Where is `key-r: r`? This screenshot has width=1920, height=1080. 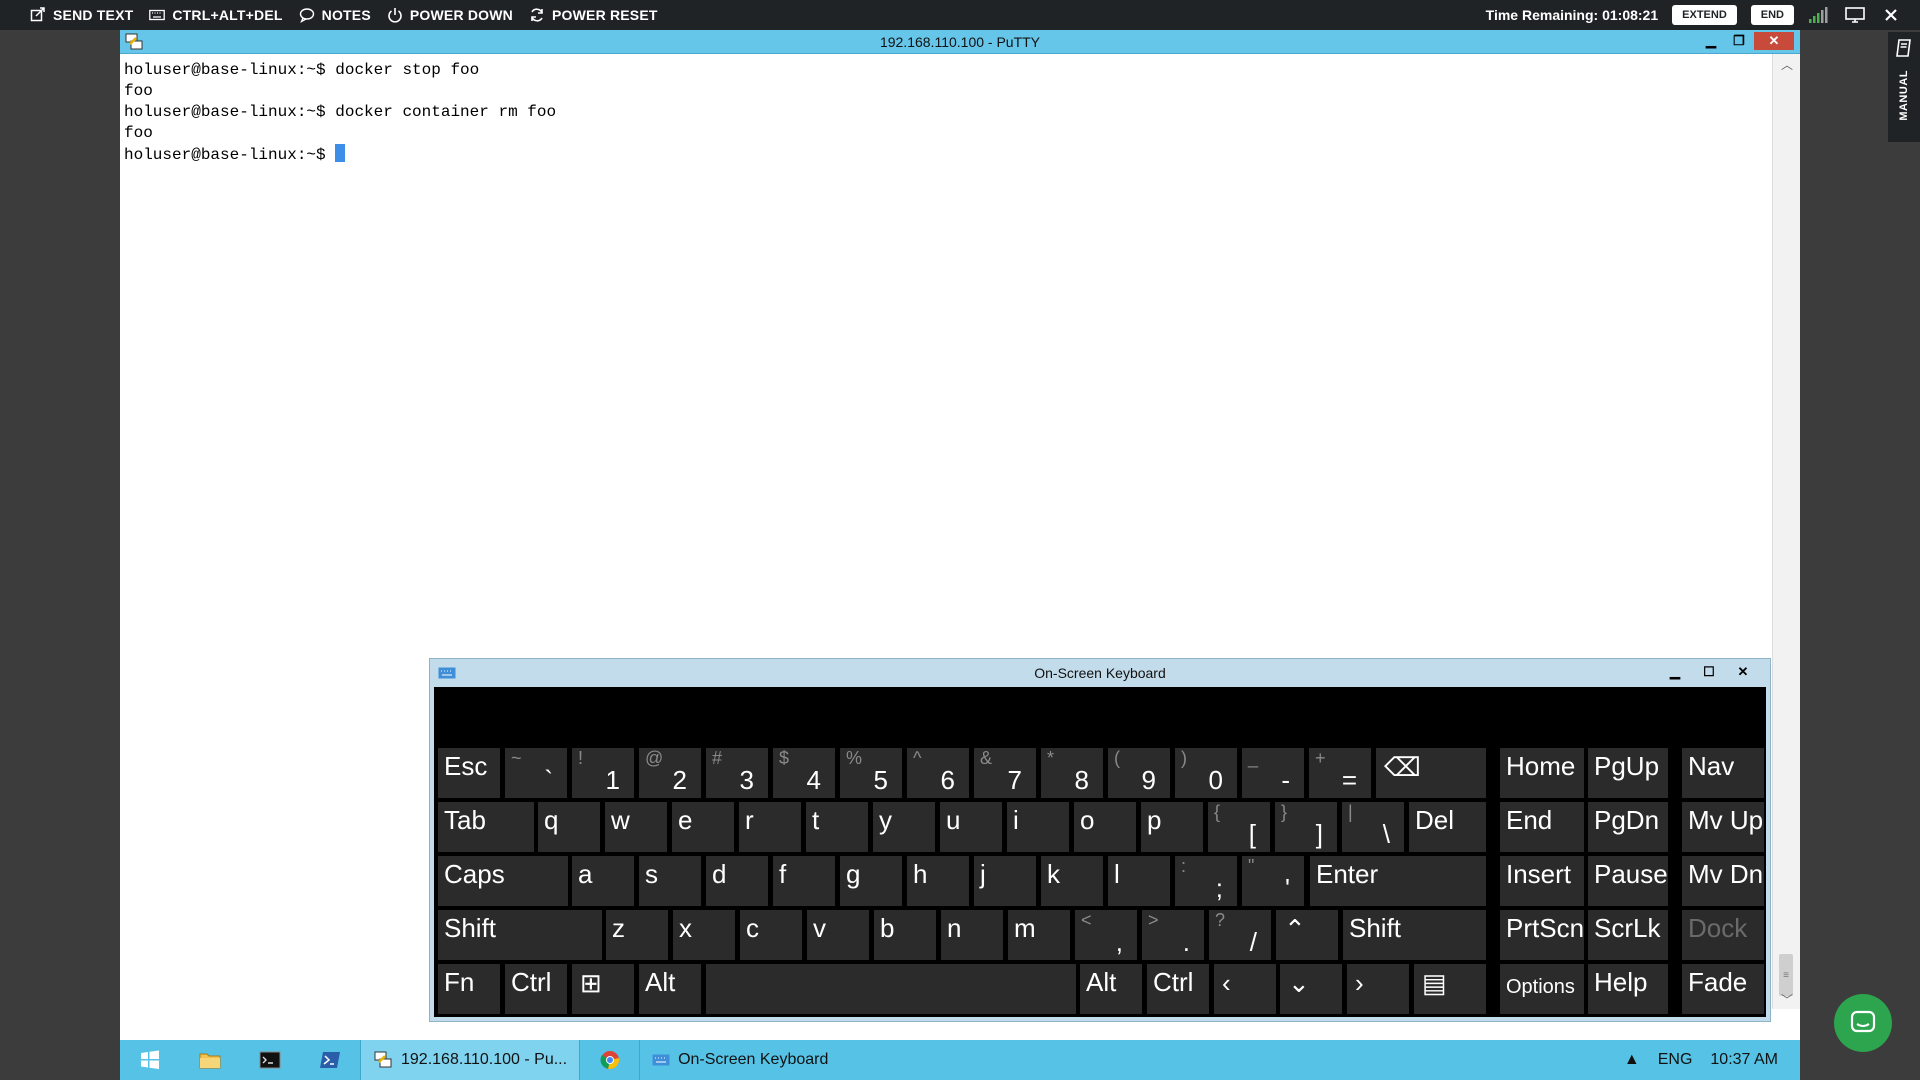
key-r: r is located at coordinates (770, 827).